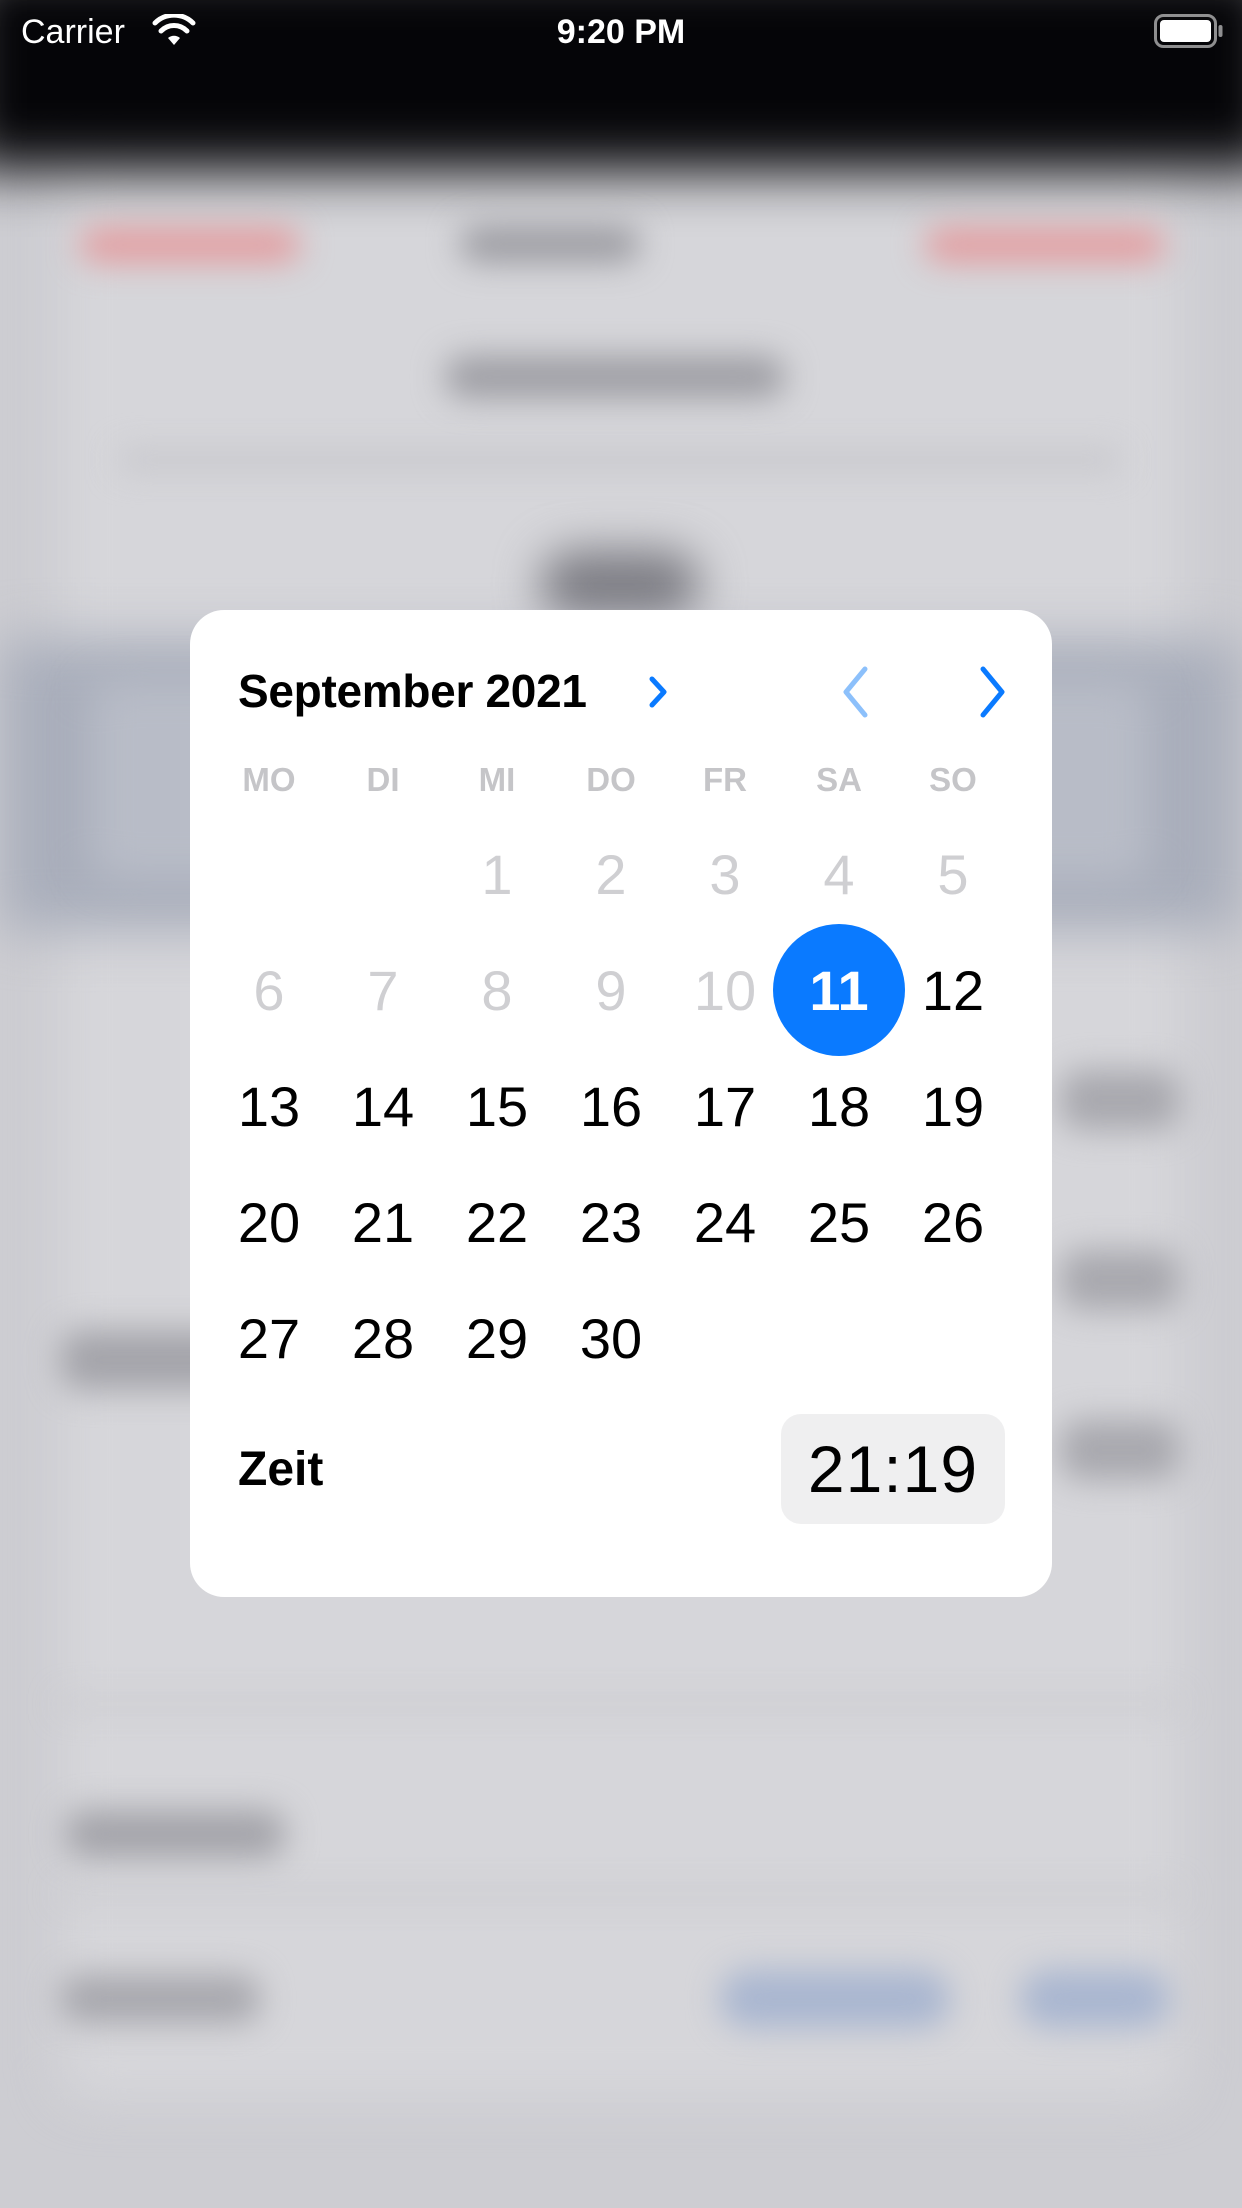 This screenshot has height=2208, width=1242. I want to click on day-number: 10, so click(725, 990).